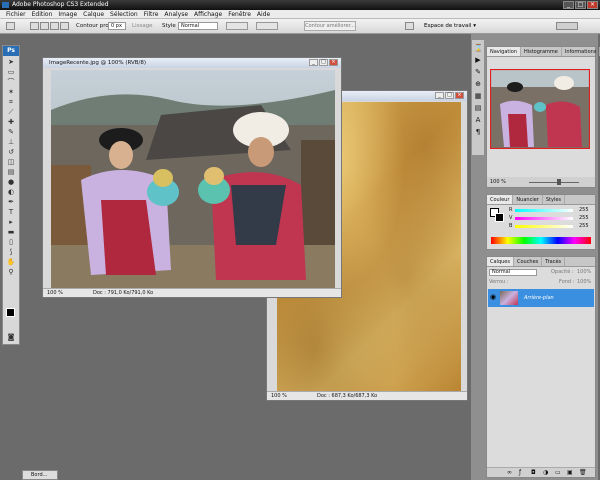 The image size is (600, 480). What do you see at coordinates (11, 202) in the screenshot?
I see `pen-tool-icon: ✒` at bounding box center [11, 202].